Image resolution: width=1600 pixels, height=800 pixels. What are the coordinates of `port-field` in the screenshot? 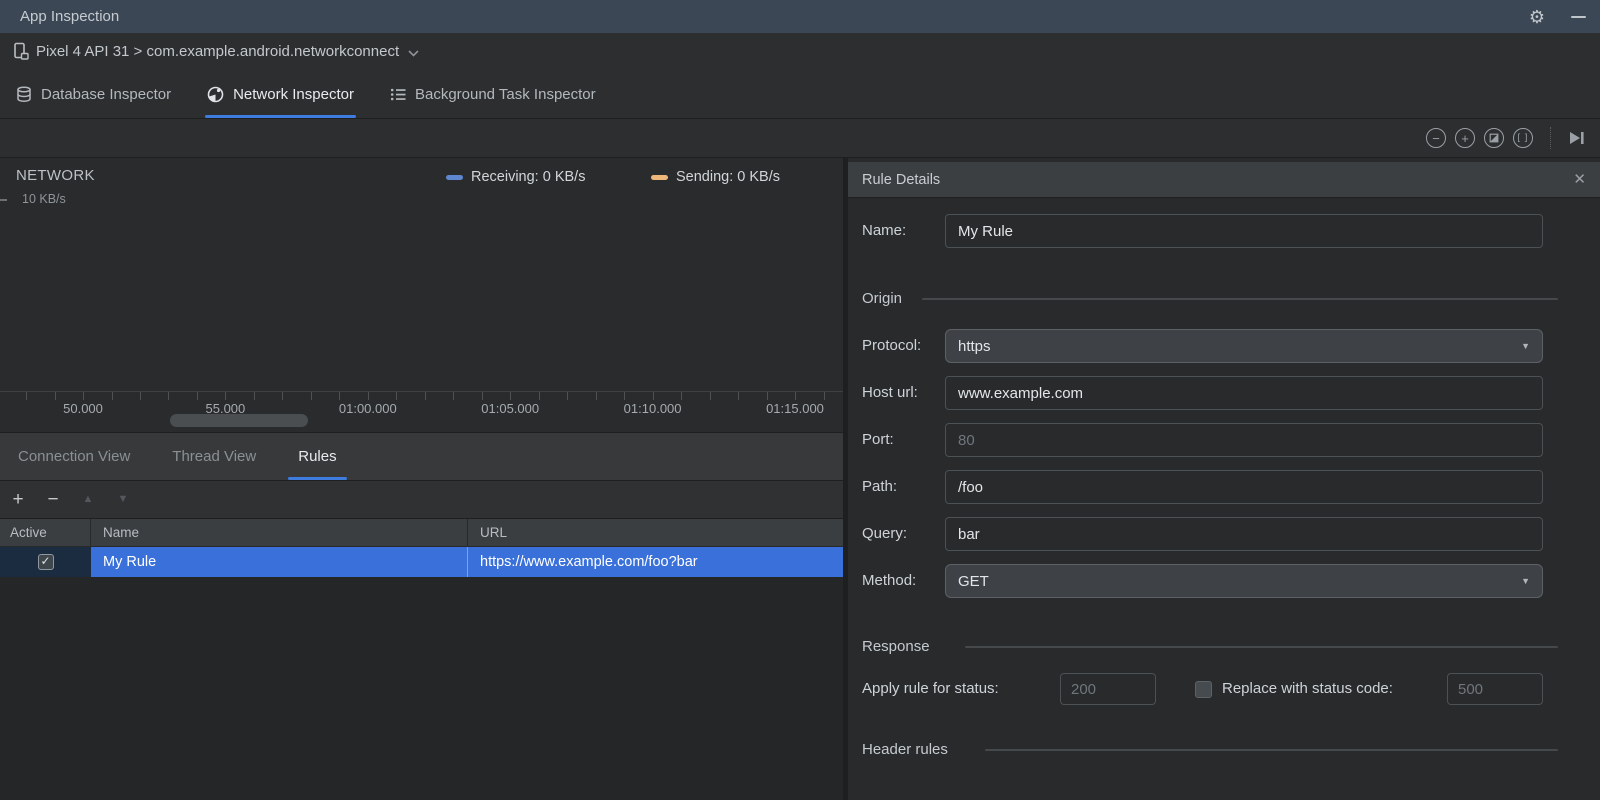 It's located at (1244, 440).